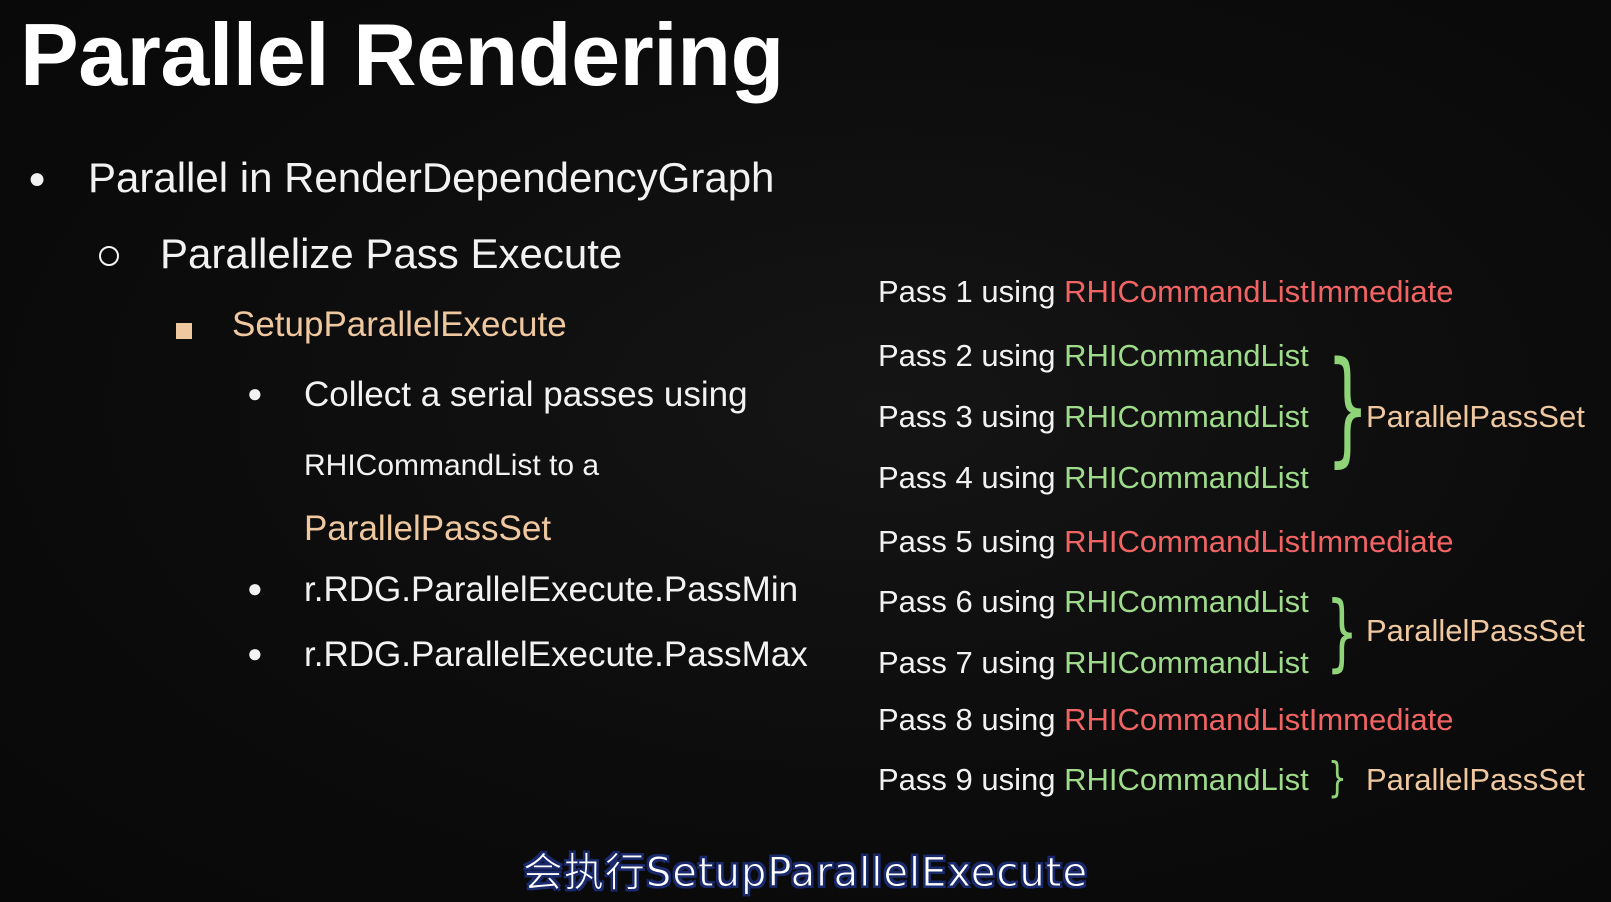 This screenshot has height=902, width=1611. I want to click on bullet-setup-parallel-execute: SetupParallelExecute, so click(399, 324).